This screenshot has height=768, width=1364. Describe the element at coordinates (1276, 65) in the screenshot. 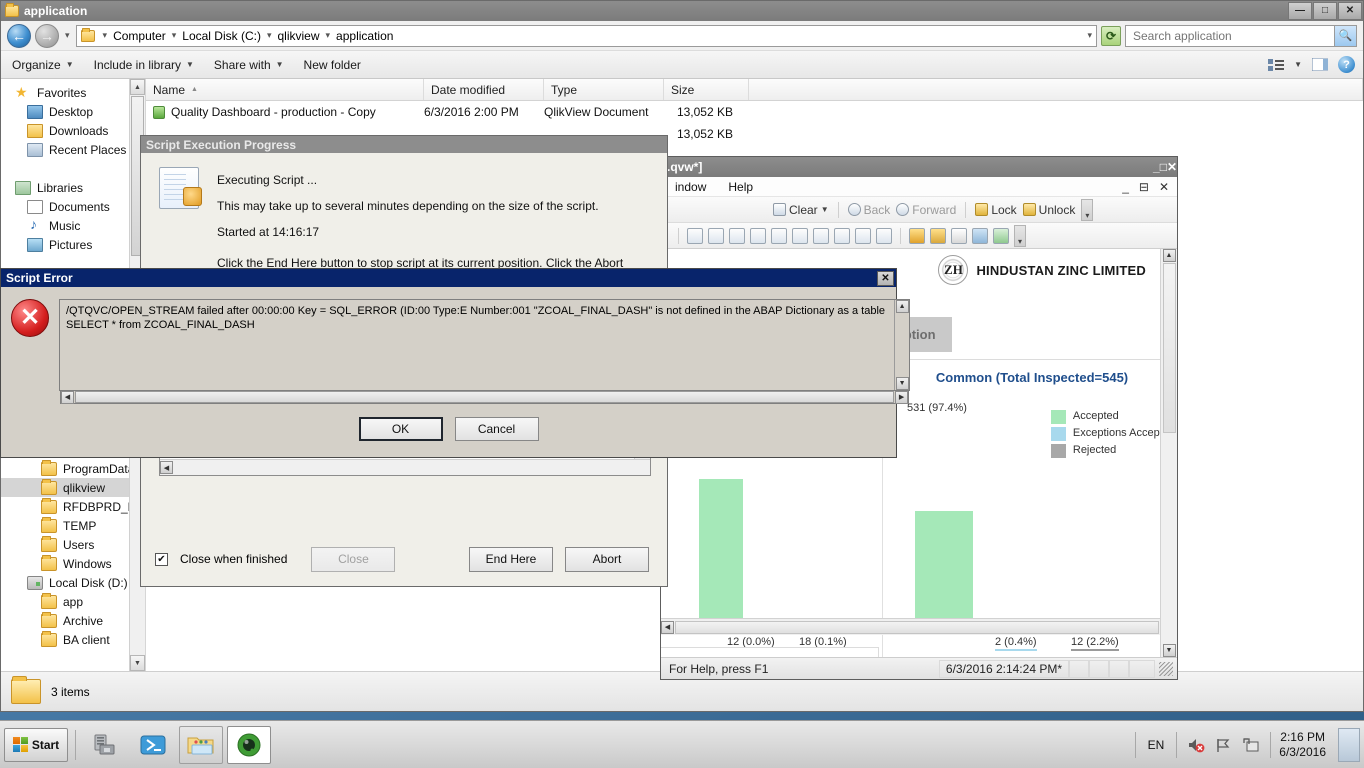

I see `change-view-icon` at that location.